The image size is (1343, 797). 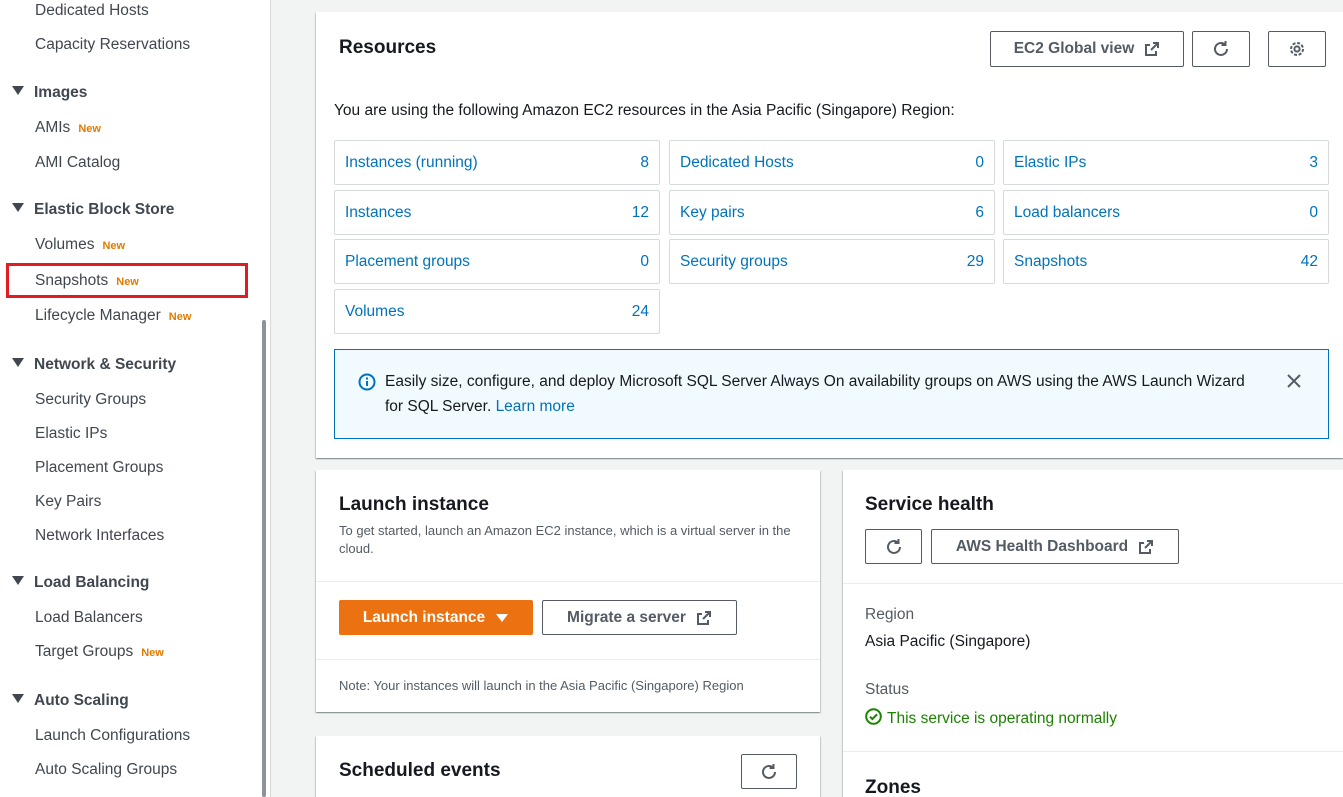 I want to click on close-icon, so click(x=1294, y=383).